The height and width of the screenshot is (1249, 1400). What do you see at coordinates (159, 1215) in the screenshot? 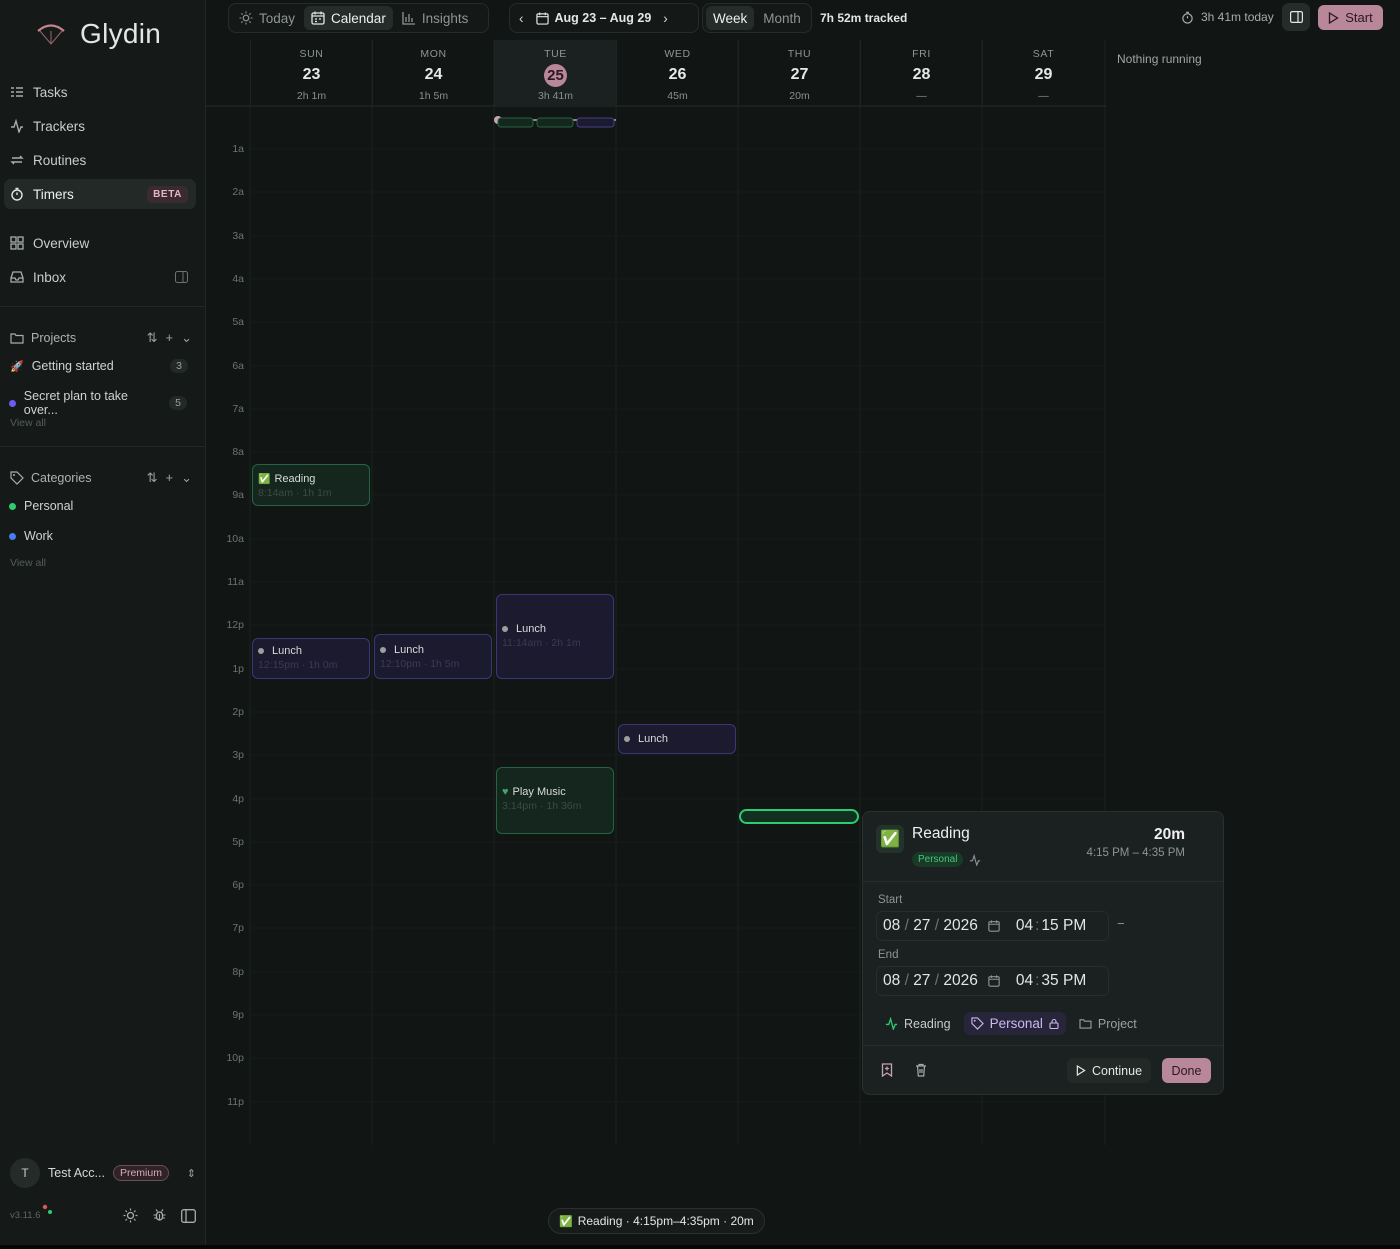
I see `bug-icon` at bounding box center [159, 1215].